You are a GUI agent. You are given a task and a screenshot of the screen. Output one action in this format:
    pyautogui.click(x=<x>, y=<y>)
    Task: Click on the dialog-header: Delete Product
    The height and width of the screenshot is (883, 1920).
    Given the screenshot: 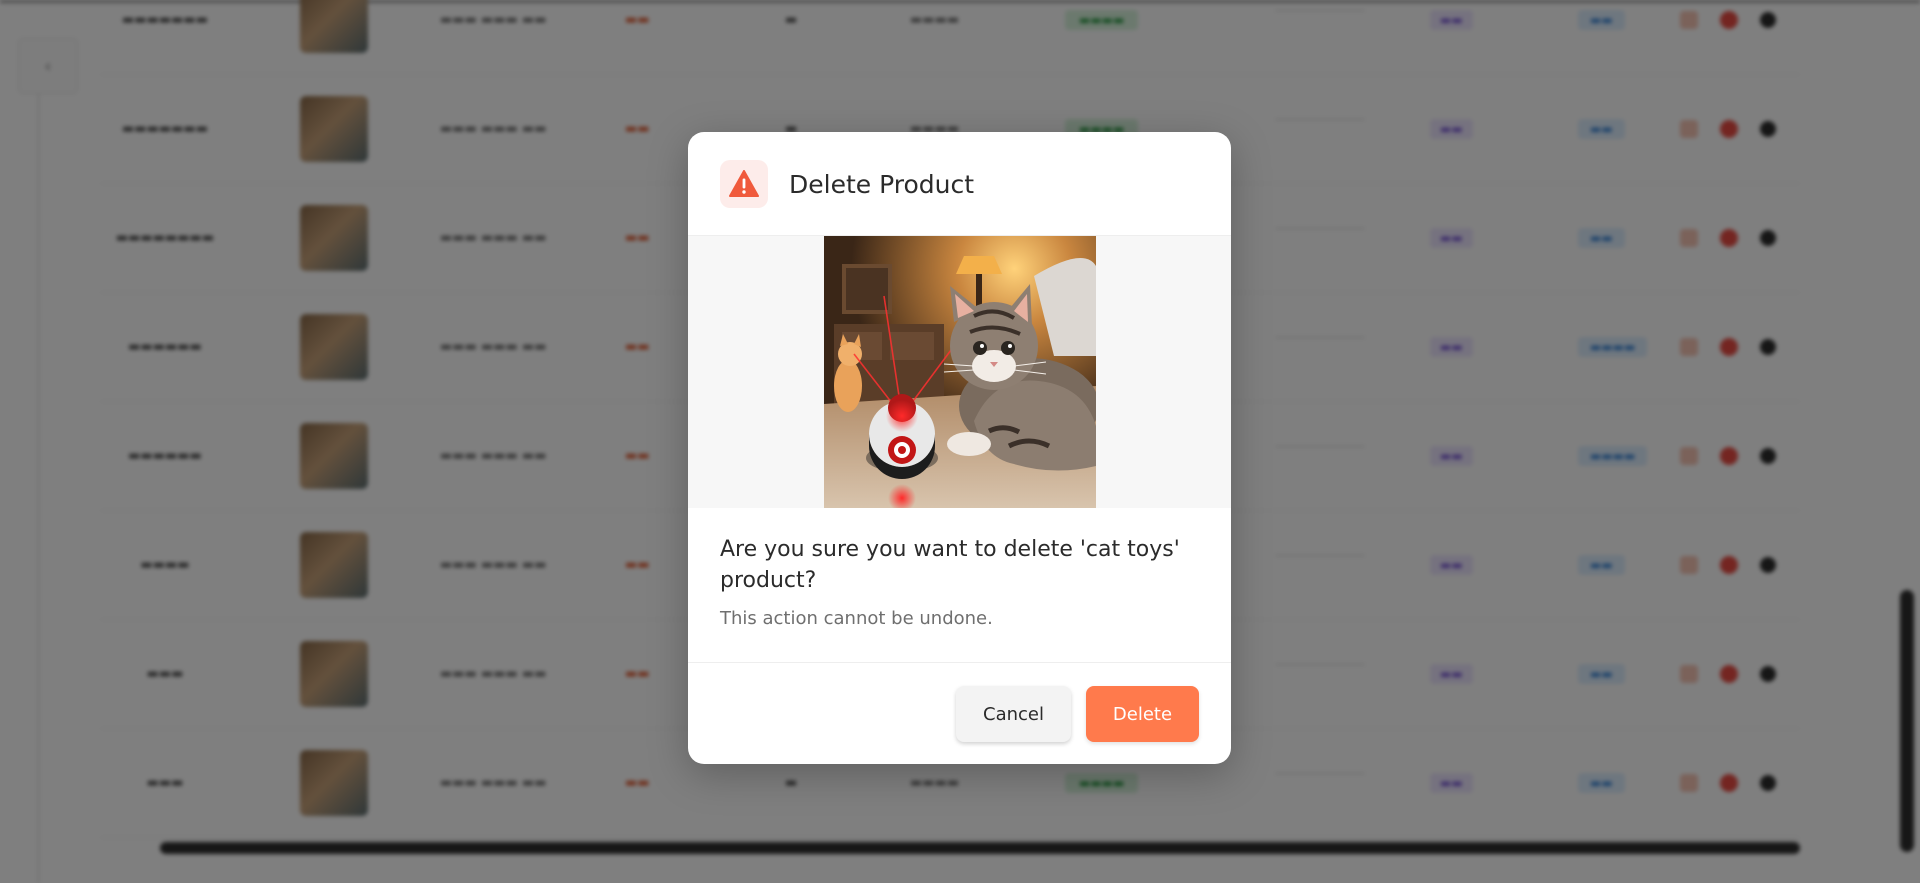 What is the action you would take?
    pyautogui.click(x=959, y=184)
    